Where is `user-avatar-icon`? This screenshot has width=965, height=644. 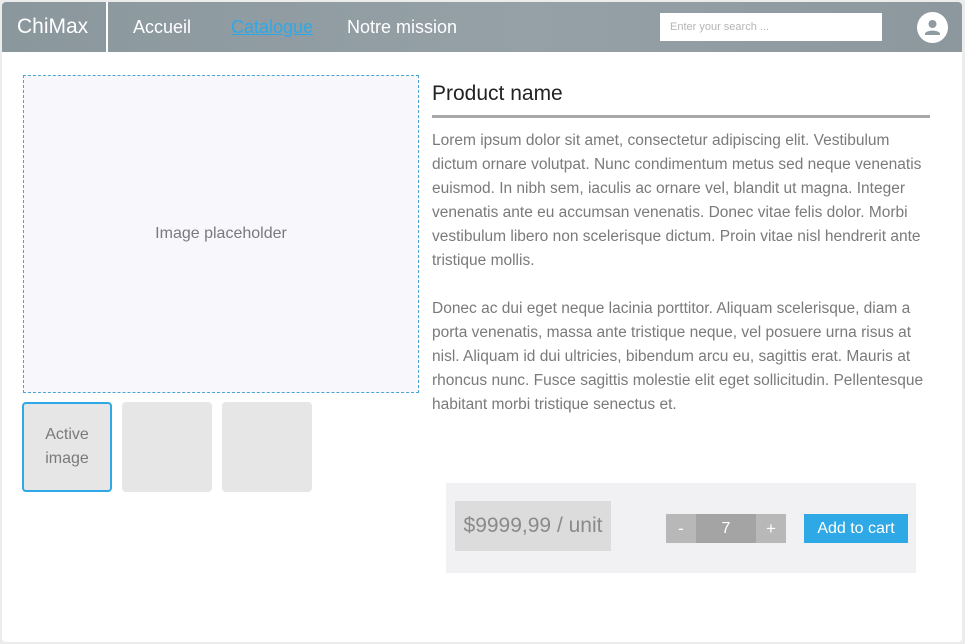 user-avatar-icon is located at coordinates (932, 27).